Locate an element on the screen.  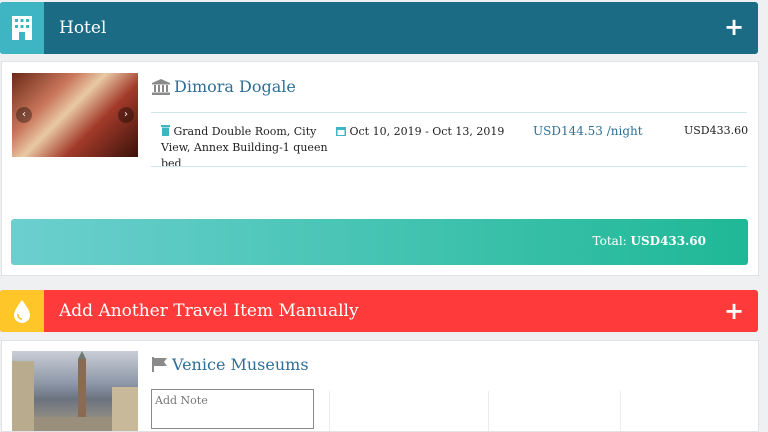
total-line: Total: USD433.60 is located at coordinates (649, 241).